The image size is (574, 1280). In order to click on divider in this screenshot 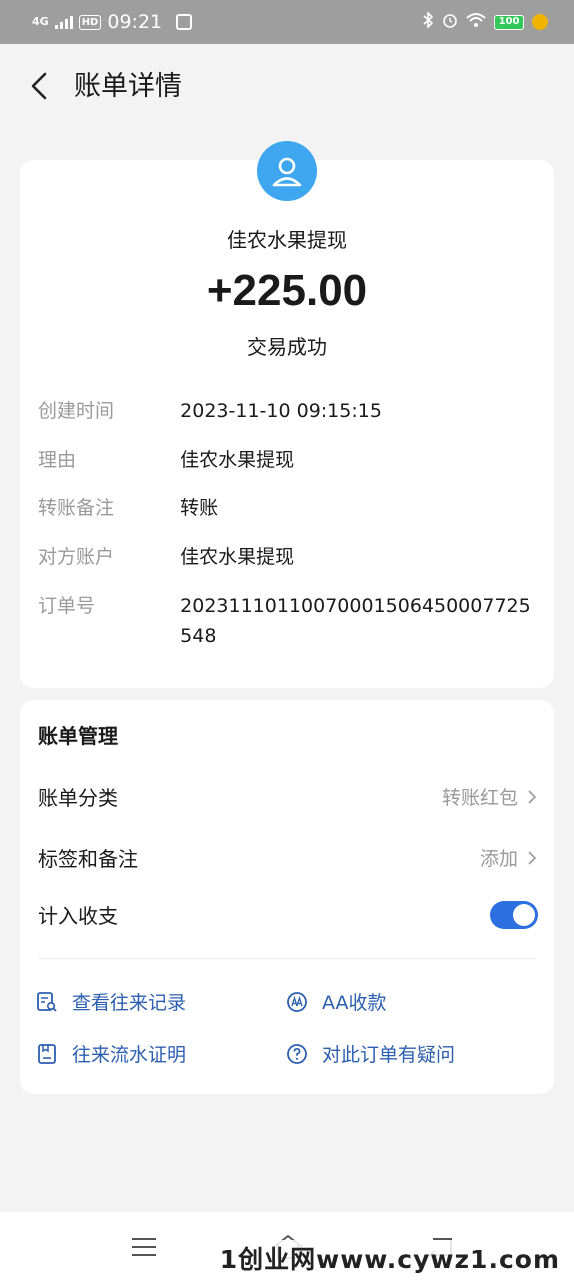, I will do `click(287, 958)`.